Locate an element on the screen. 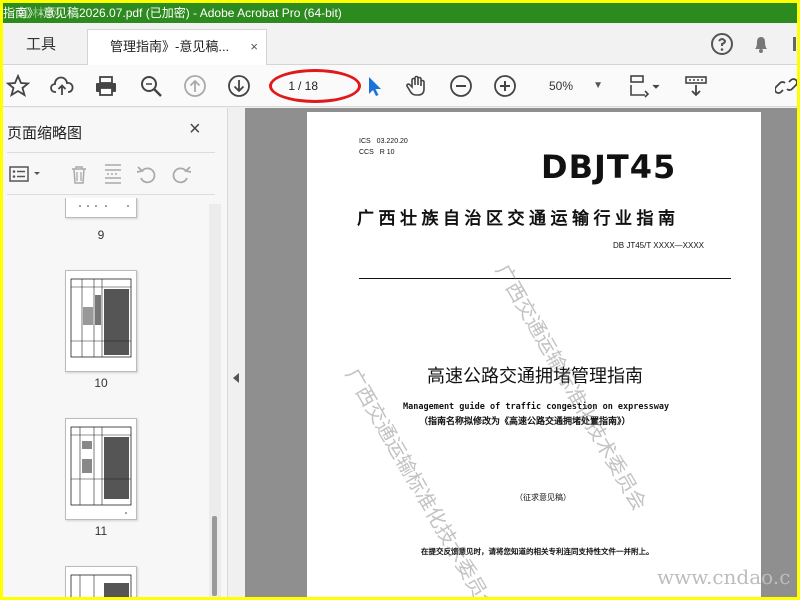  province-guide-title: 广西壮族自治区交通运输行业指南 is located at coordinates (518, 219).